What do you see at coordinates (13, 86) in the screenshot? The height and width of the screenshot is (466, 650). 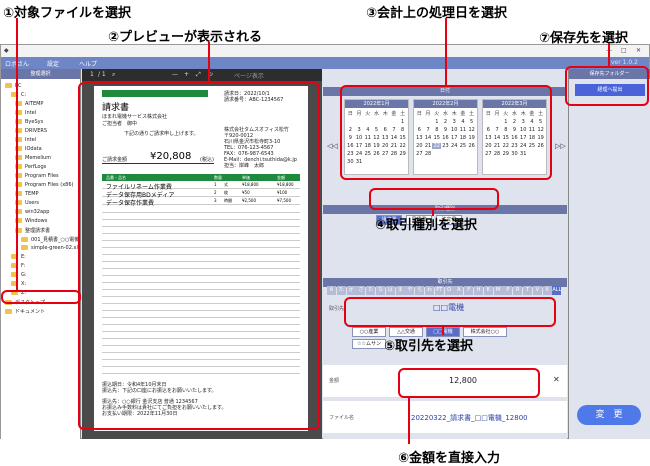 I see `tree-item: PC` at bounding box center [13, 86].